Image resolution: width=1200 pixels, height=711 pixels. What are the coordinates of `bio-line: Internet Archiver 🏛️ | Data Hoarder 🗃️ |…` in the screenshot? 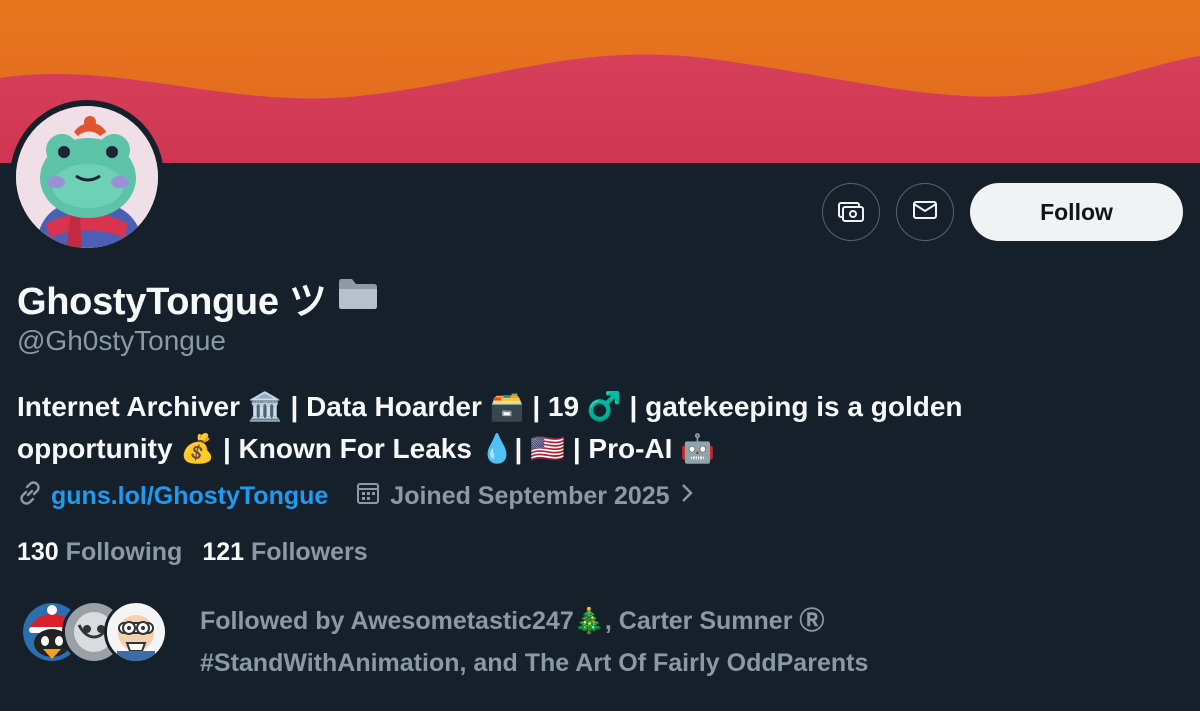 It's located at (490, 406).